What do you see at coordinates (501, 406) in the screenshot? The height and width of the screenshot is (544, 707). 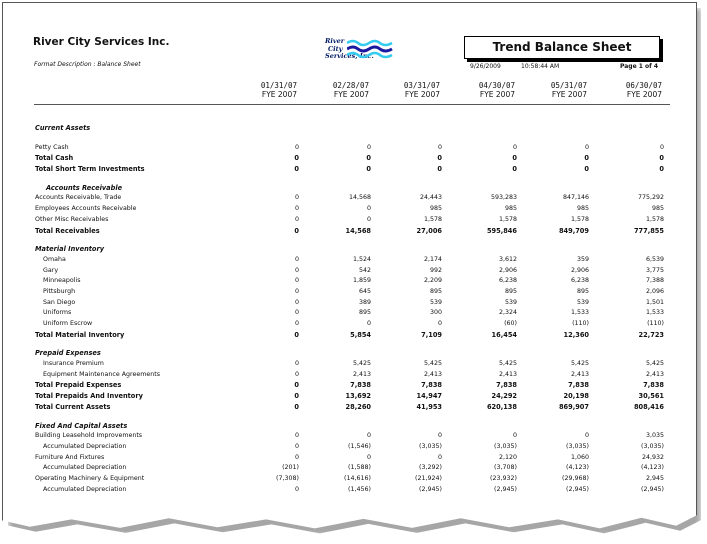 I see `cell-value: 620,138` at bounding box center [501, 406].